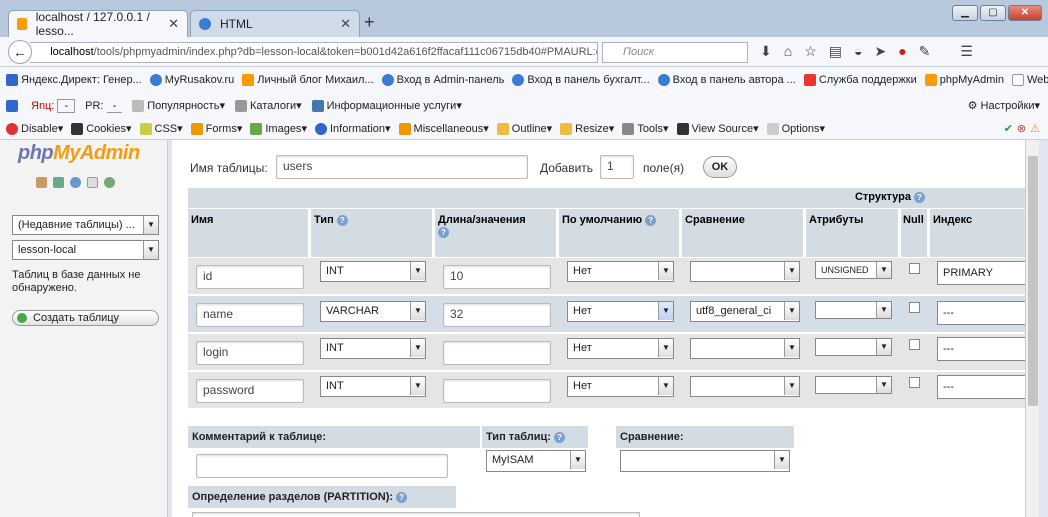 The width and height of the screenshot is (1048, 517). What do you see at coordinates (41, 182) in the screenshot?
I see `home-icon` at bounding box center [41, 182].